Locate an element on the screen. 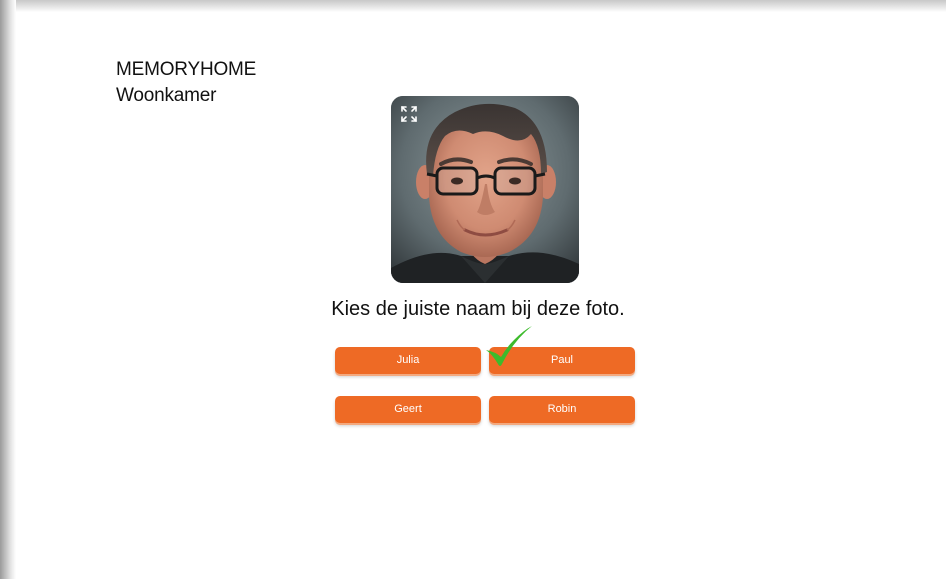 The image size is (946, 579). answer-button-julia: Julia is located at coordinates (408, 360).